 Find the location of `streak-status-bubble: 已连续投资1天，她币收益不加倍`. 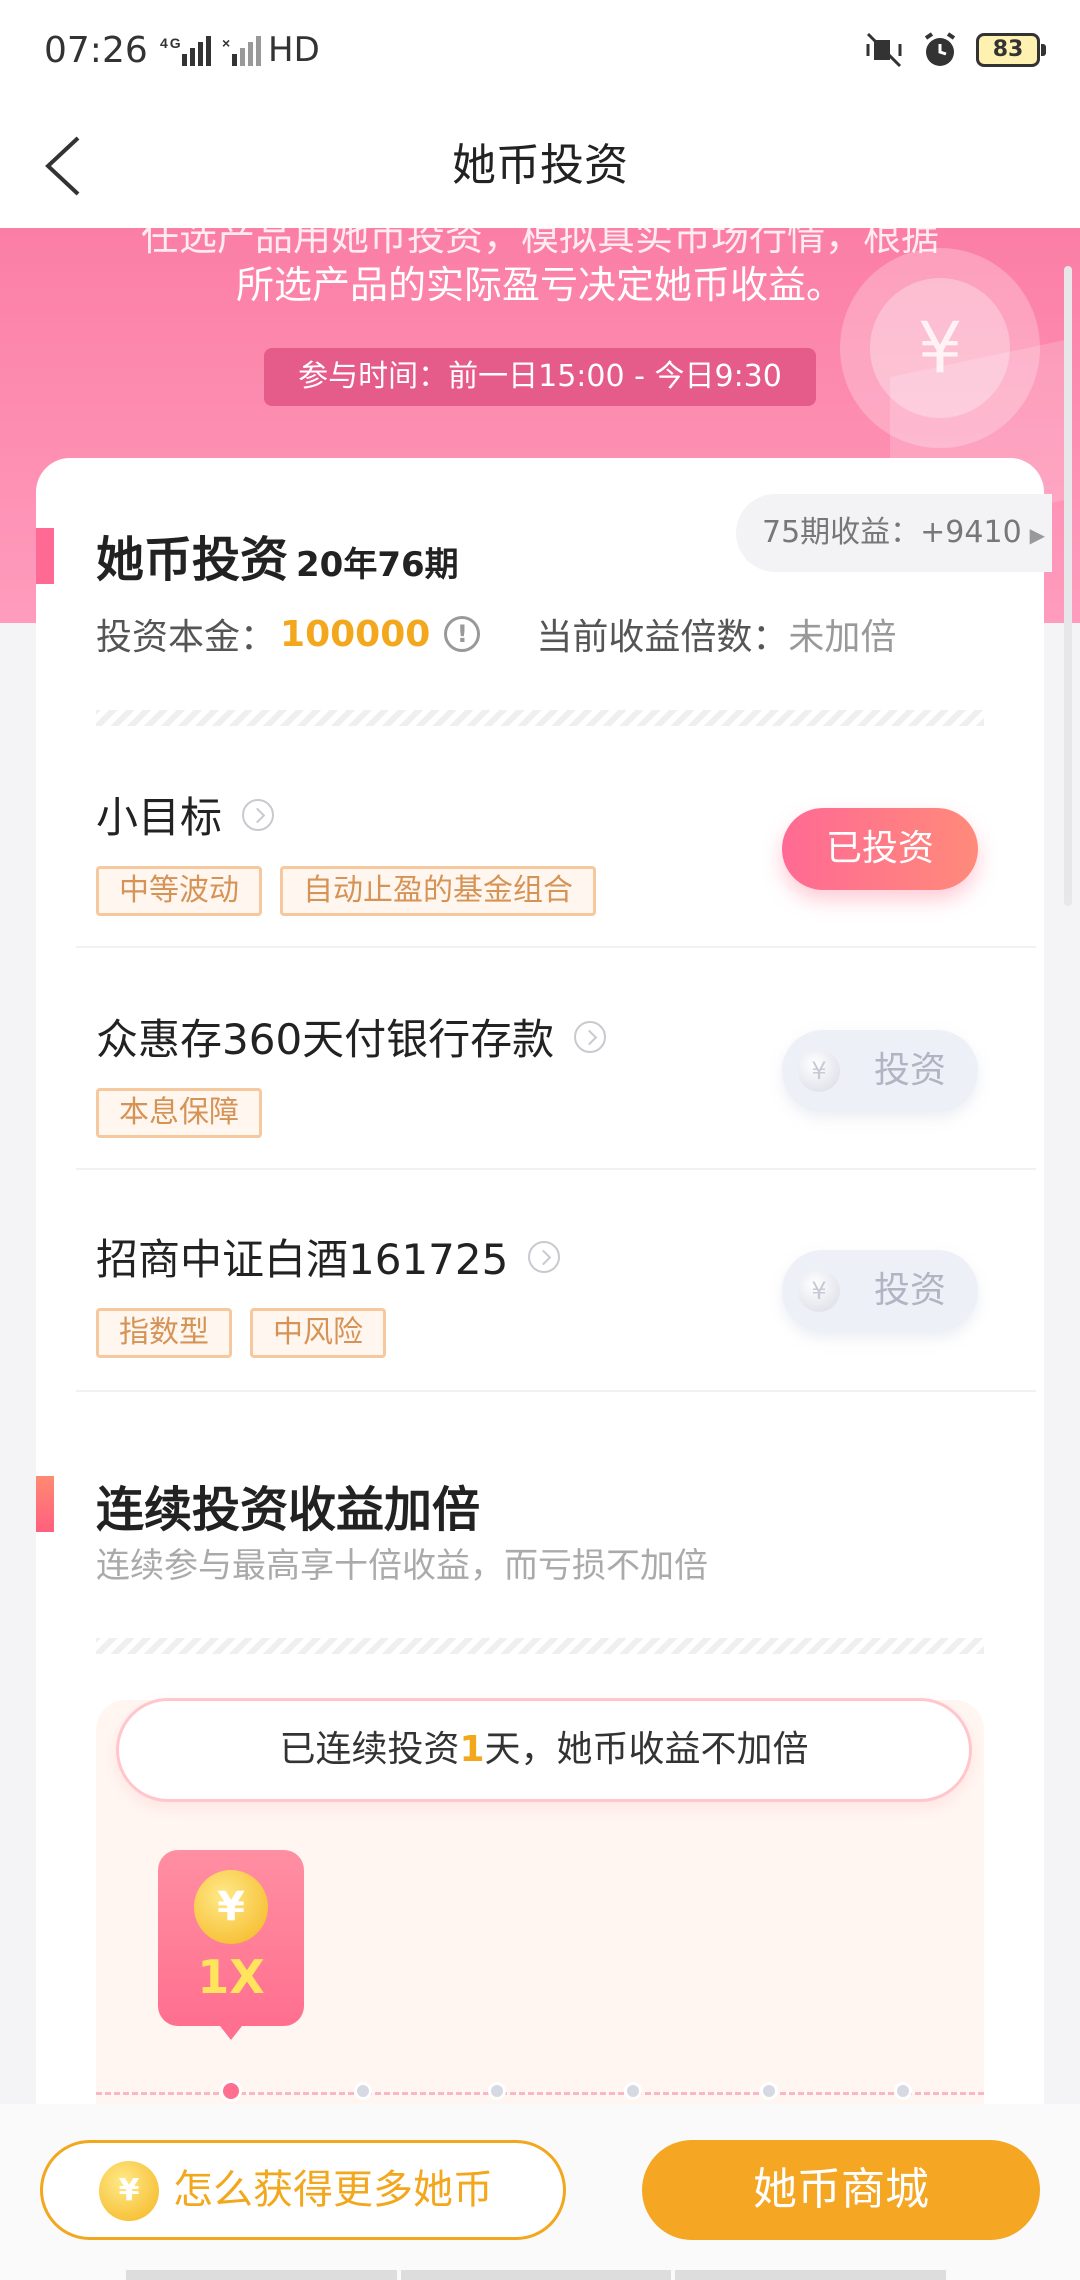

streak-status-bubble: 已连续投资1天，她币收益不加倍 is located at coordinates (544, 1750).